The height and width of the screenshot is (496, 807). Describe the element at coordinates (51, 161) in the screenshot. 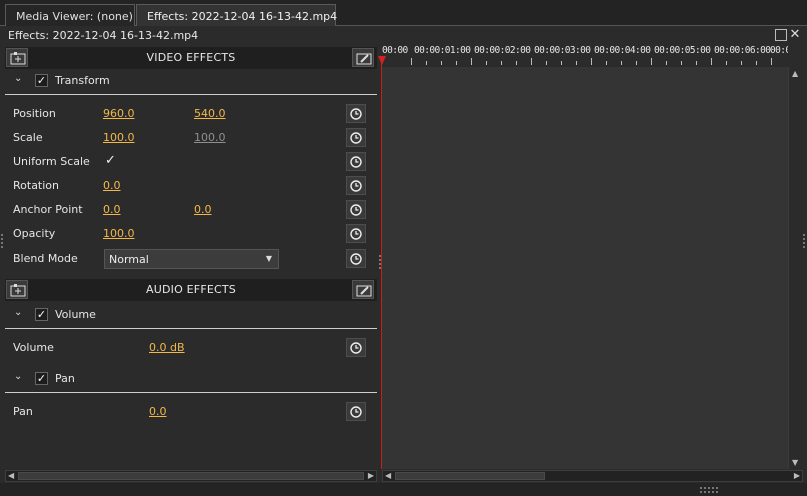

I see `param-label: Uniform Scale` at that location.